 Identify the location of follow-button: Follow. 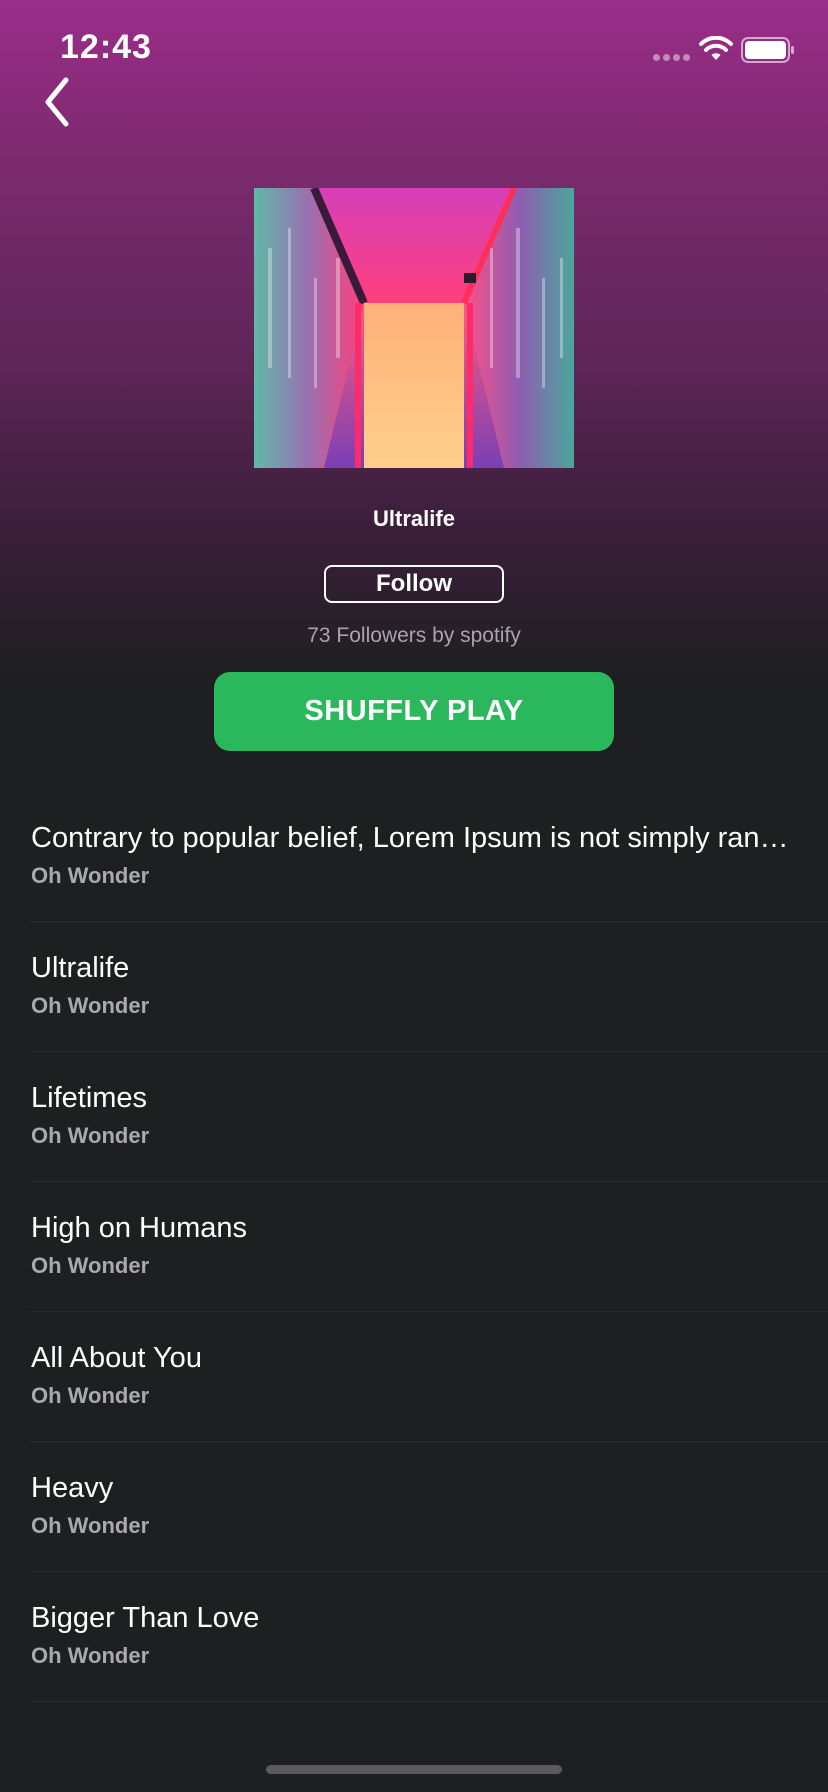
(414, 584).